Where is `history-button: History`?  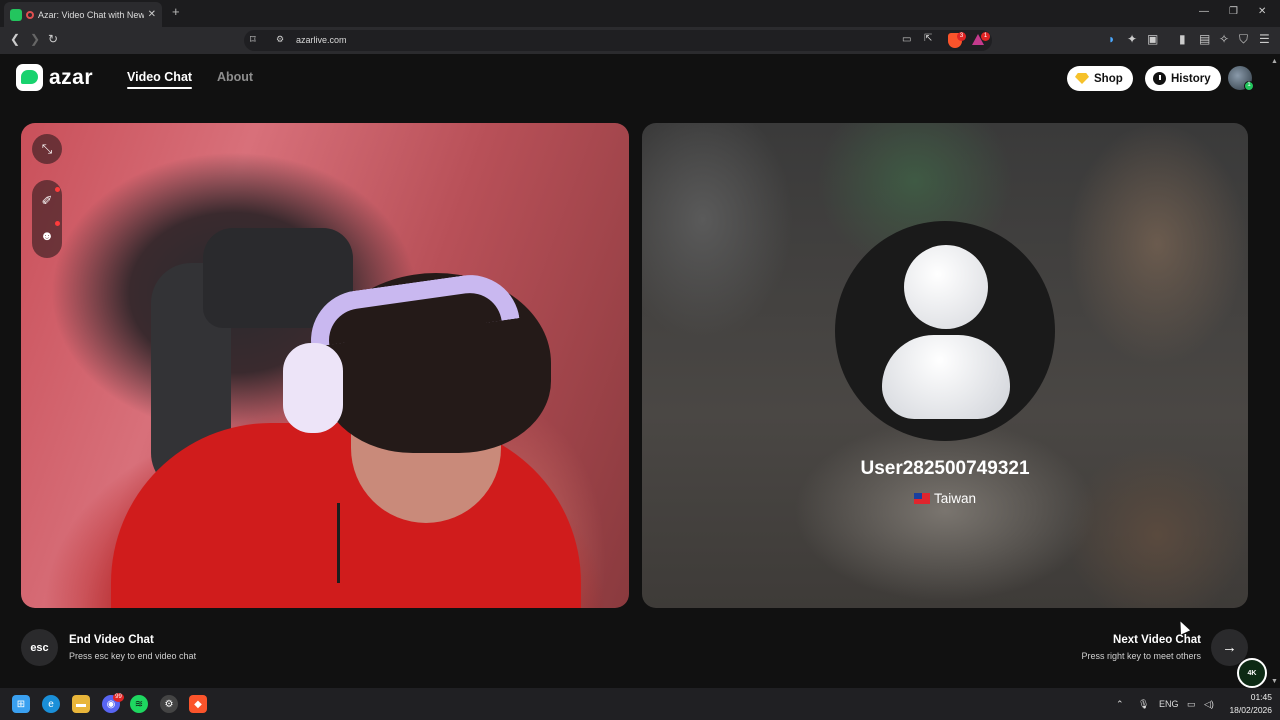 history-button: History is located at coordinates (1183, 78).